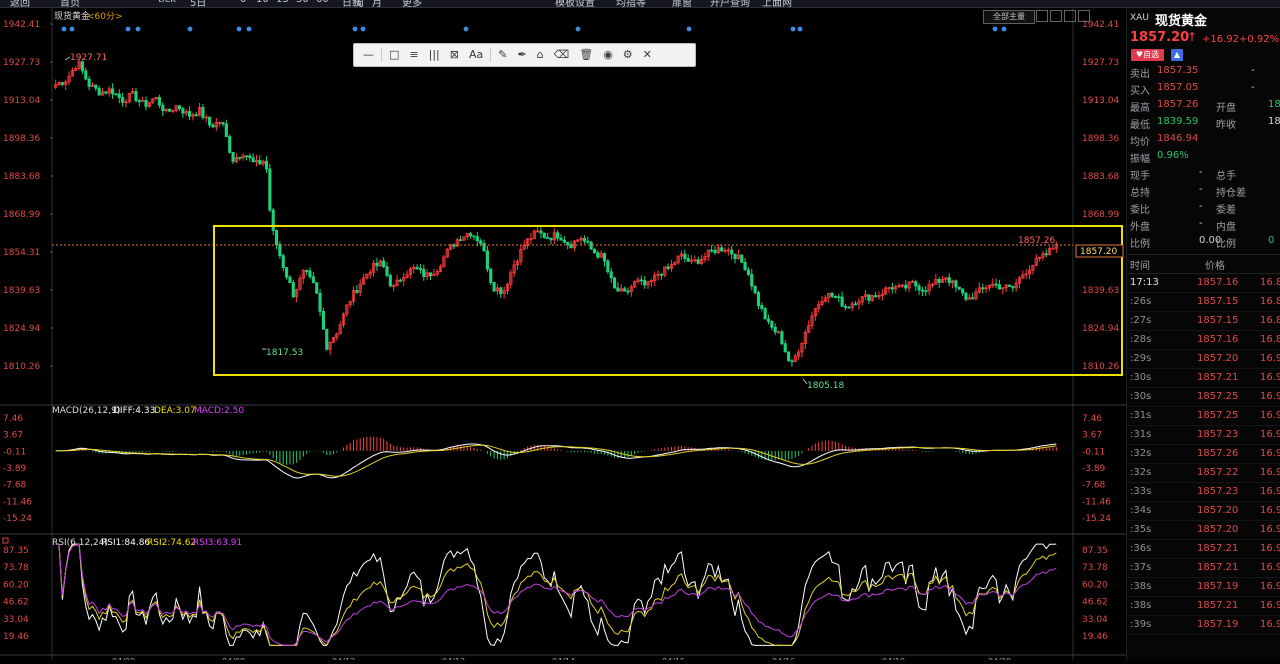  I want to click on trash-icon: 🗑, so click(586, 55).